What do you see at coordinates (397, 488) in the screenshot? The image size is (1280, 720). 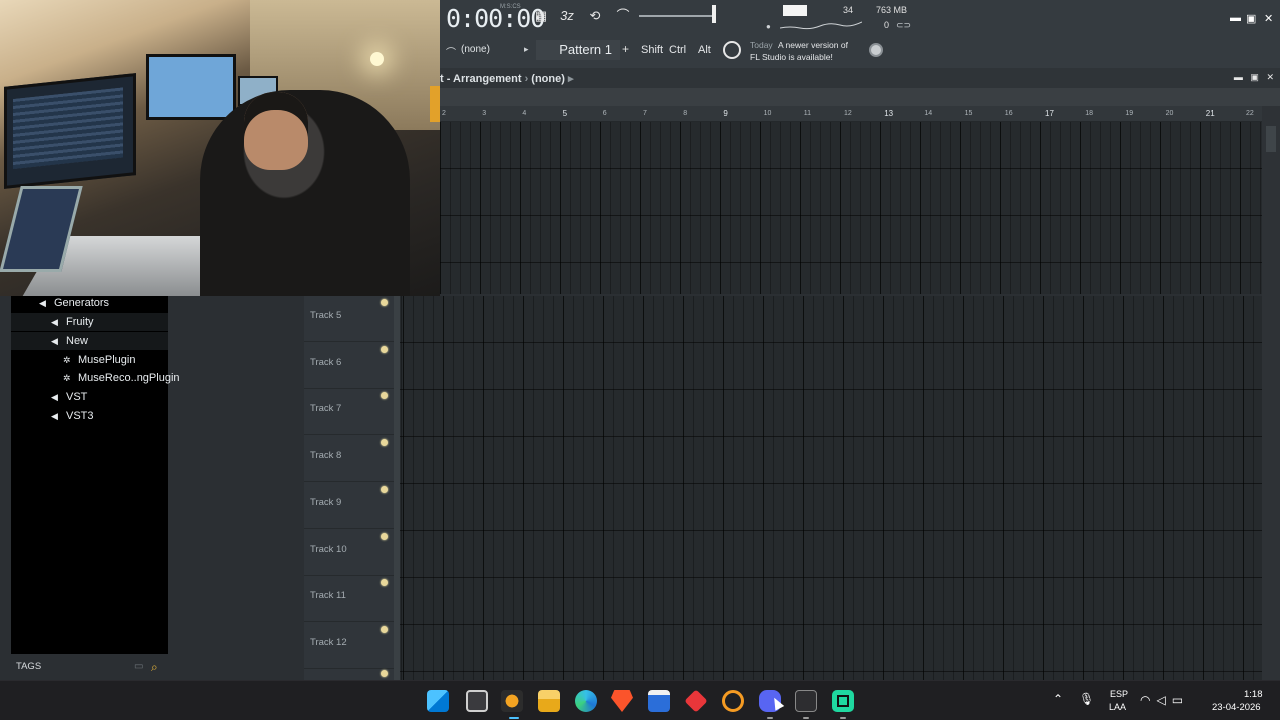 I see `track-header-separator` at bounding box center [397, 488].